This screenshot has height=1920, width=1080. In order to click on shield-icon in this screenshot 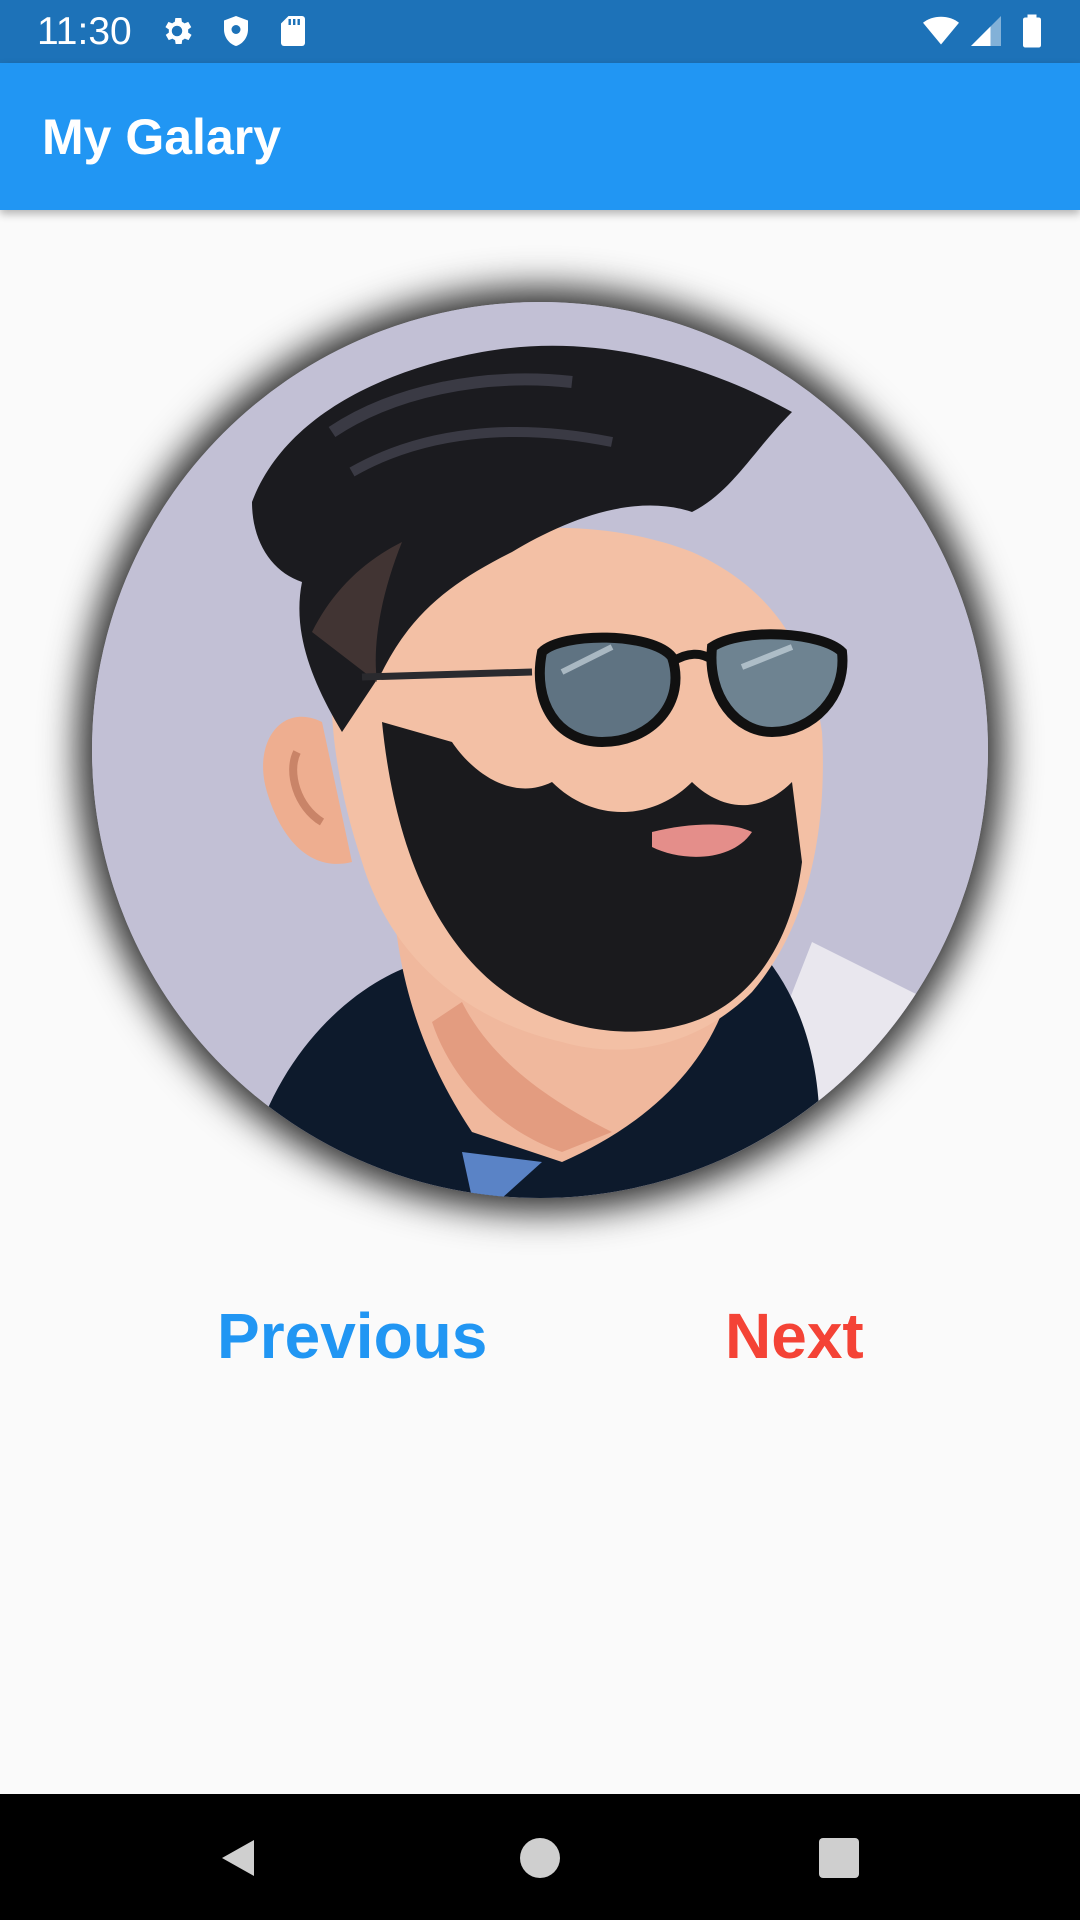, I will do `click(236, 31)`.